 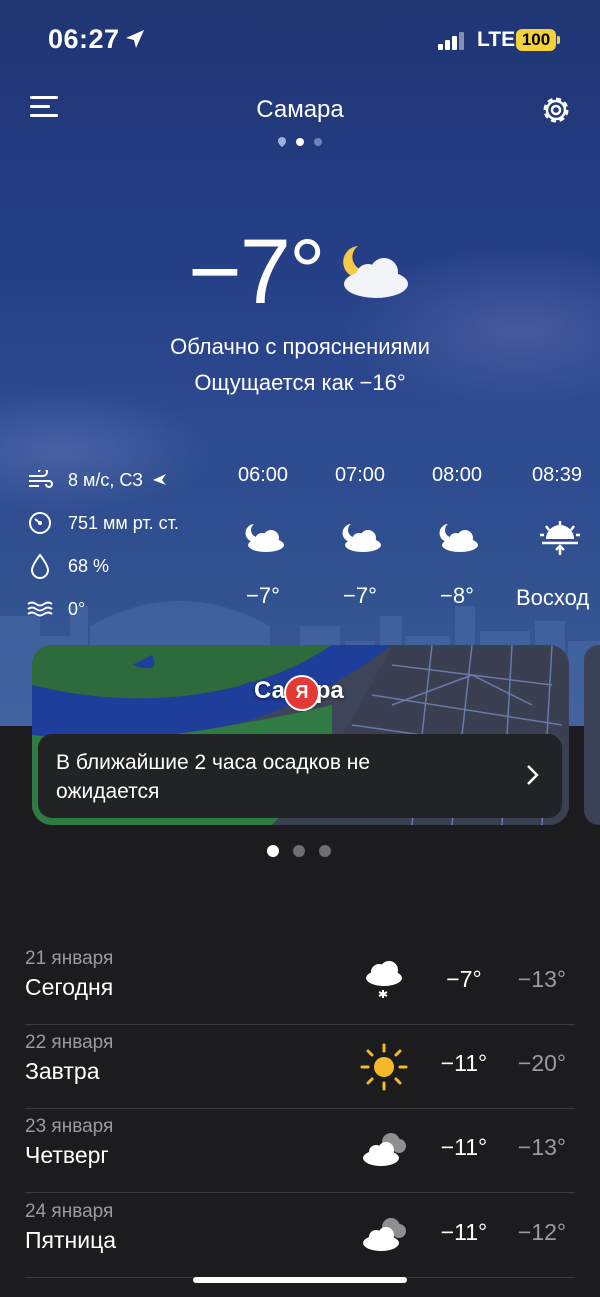 I want to click on card-pager, so click(x=299, y=851).